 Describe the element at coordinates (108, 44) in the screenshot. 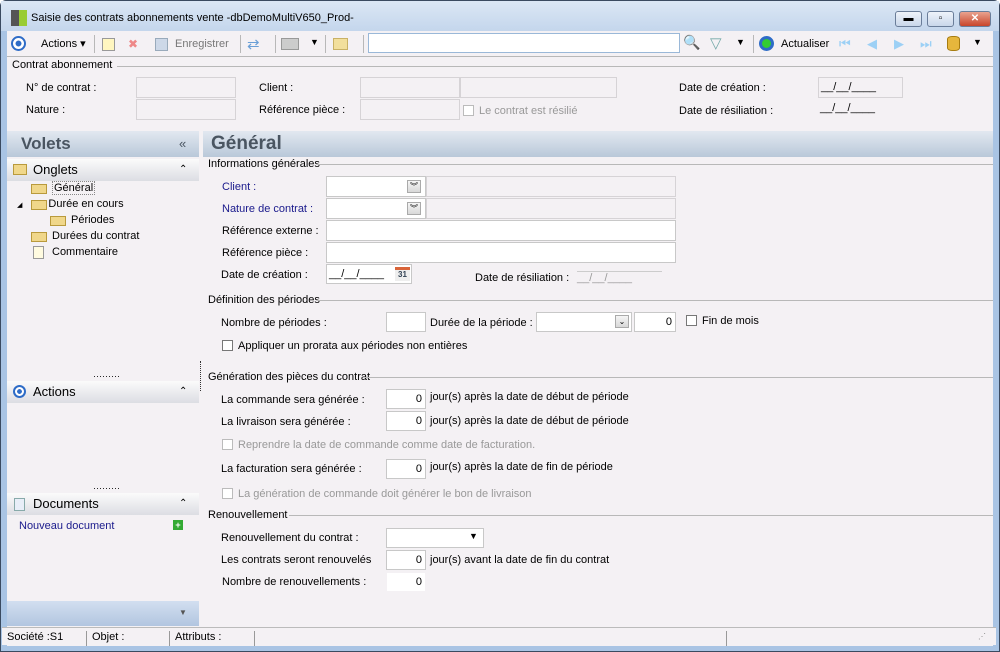

I see `new-icon` at that location.